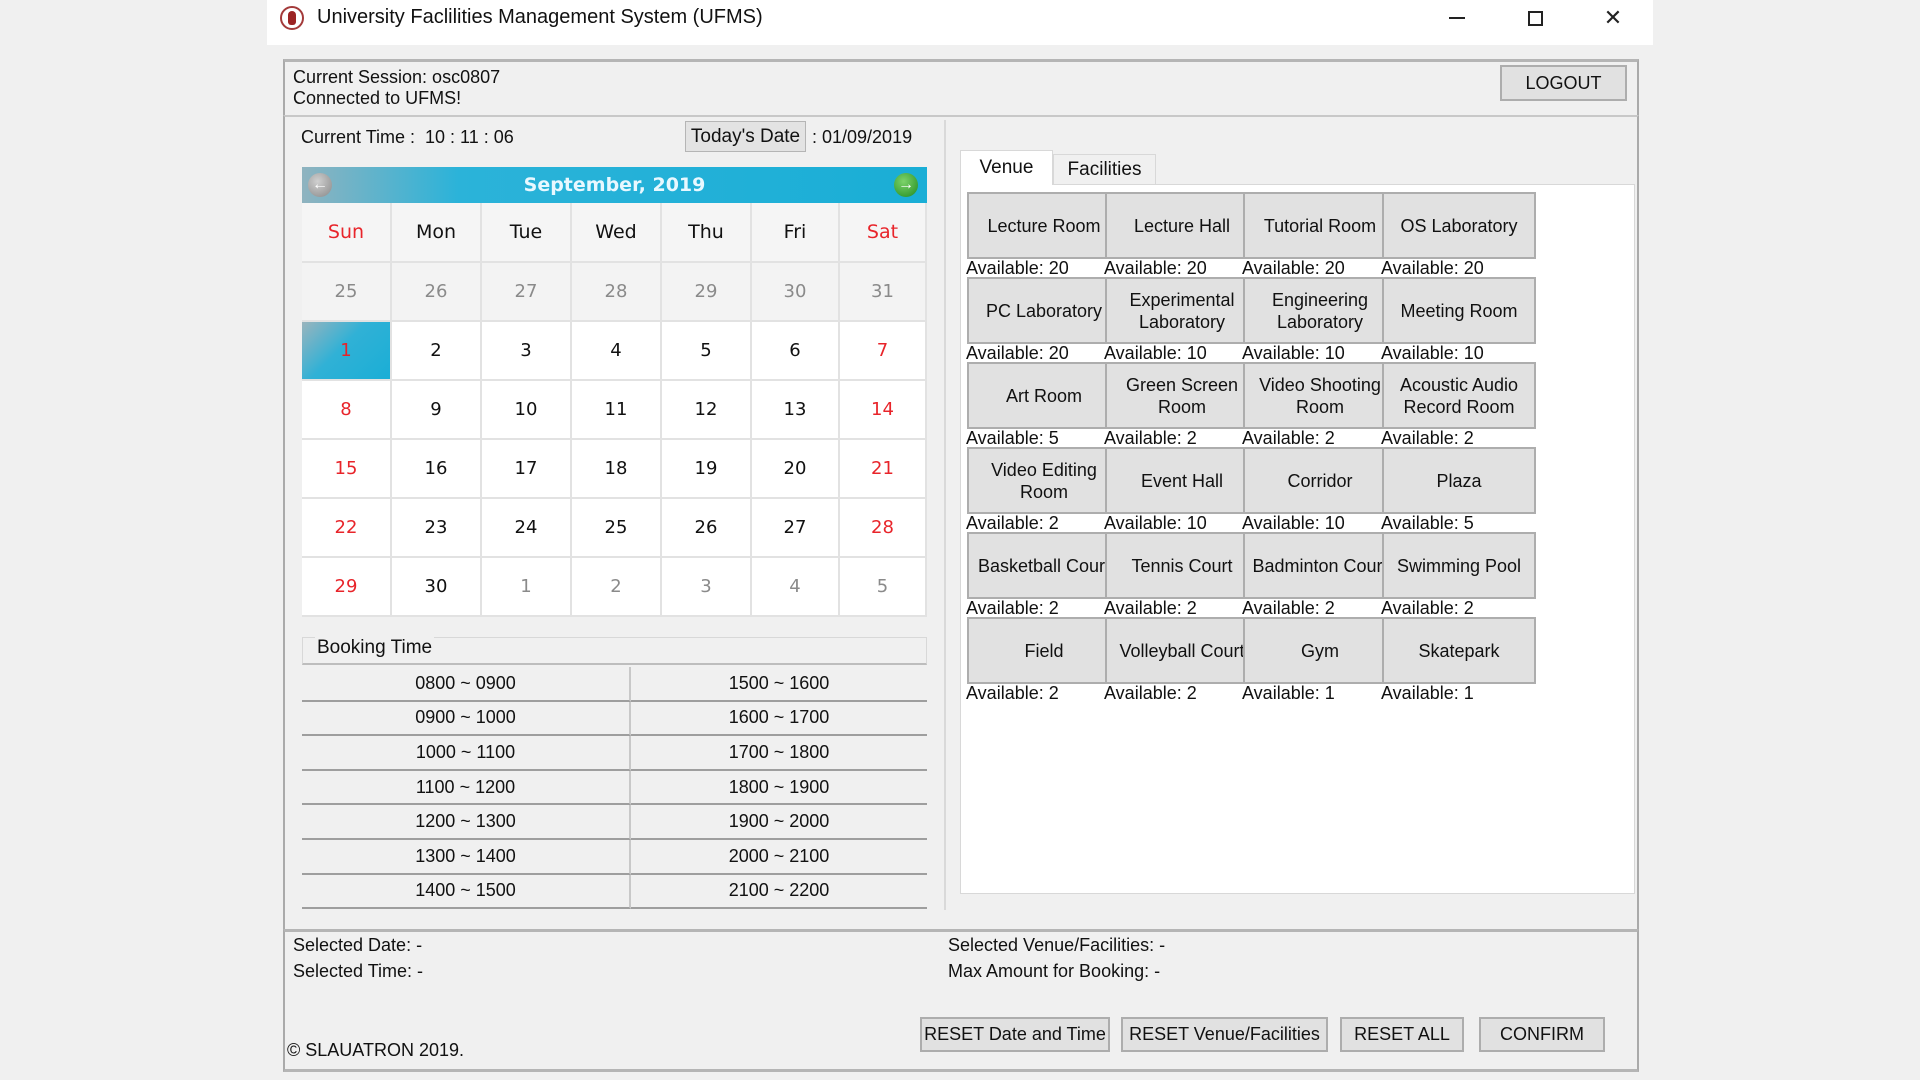 This screenshot has width=1920, height=1080. Describe the element at coordinates (1542, 1034) in the screenshot. I see `confirm-button: CONFIRM` at that location.